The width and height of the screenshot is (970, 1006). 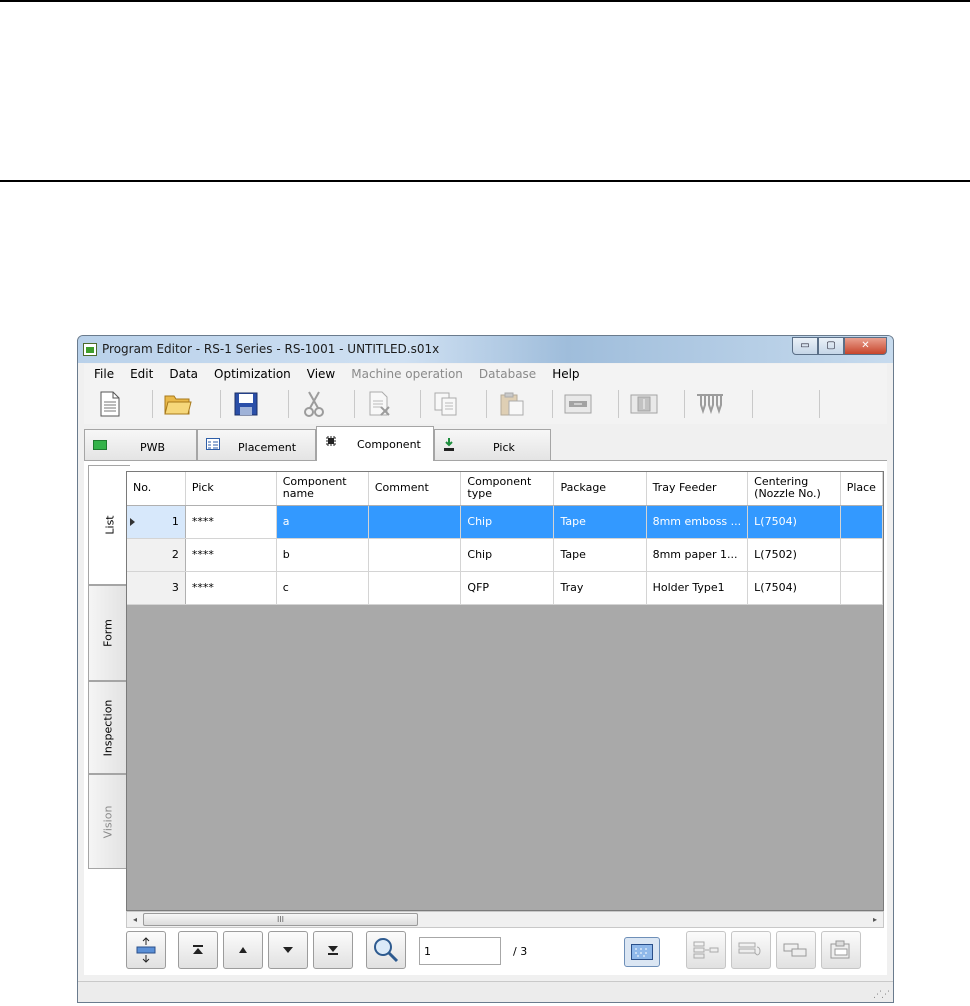 What do you see at coordinates (322, 588) in the screenshot?
I see `cell-component-name: c` at bounding box center [322, 588].